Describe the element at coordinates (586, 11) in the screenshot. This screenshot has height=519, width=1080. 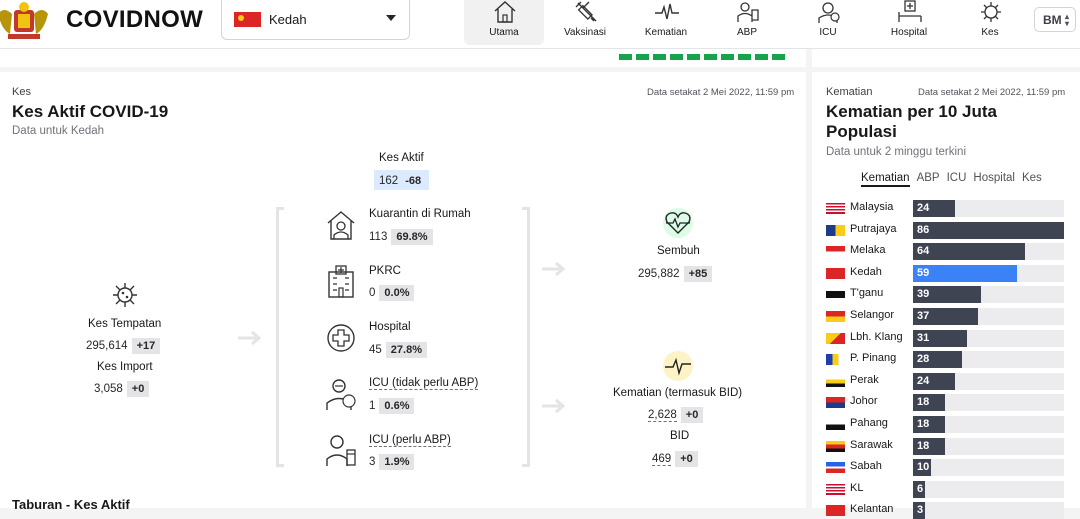
I see `syringe-icon` at that location.